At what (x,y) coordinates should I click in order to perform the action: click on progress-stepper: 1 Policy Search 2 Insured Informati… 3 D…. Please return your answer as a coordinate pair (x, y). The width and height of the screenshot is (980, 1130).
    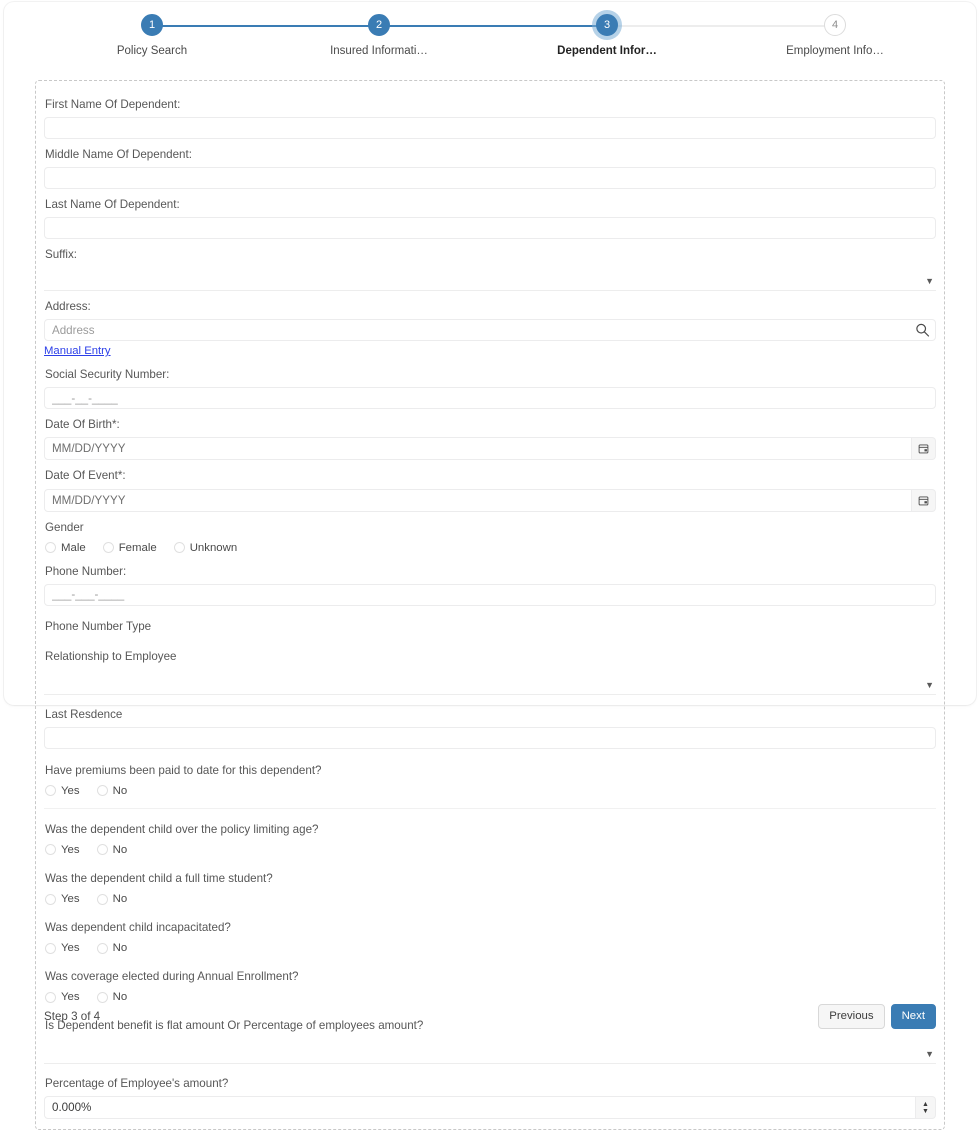
    Looking at the image, I should click on (490, 36).